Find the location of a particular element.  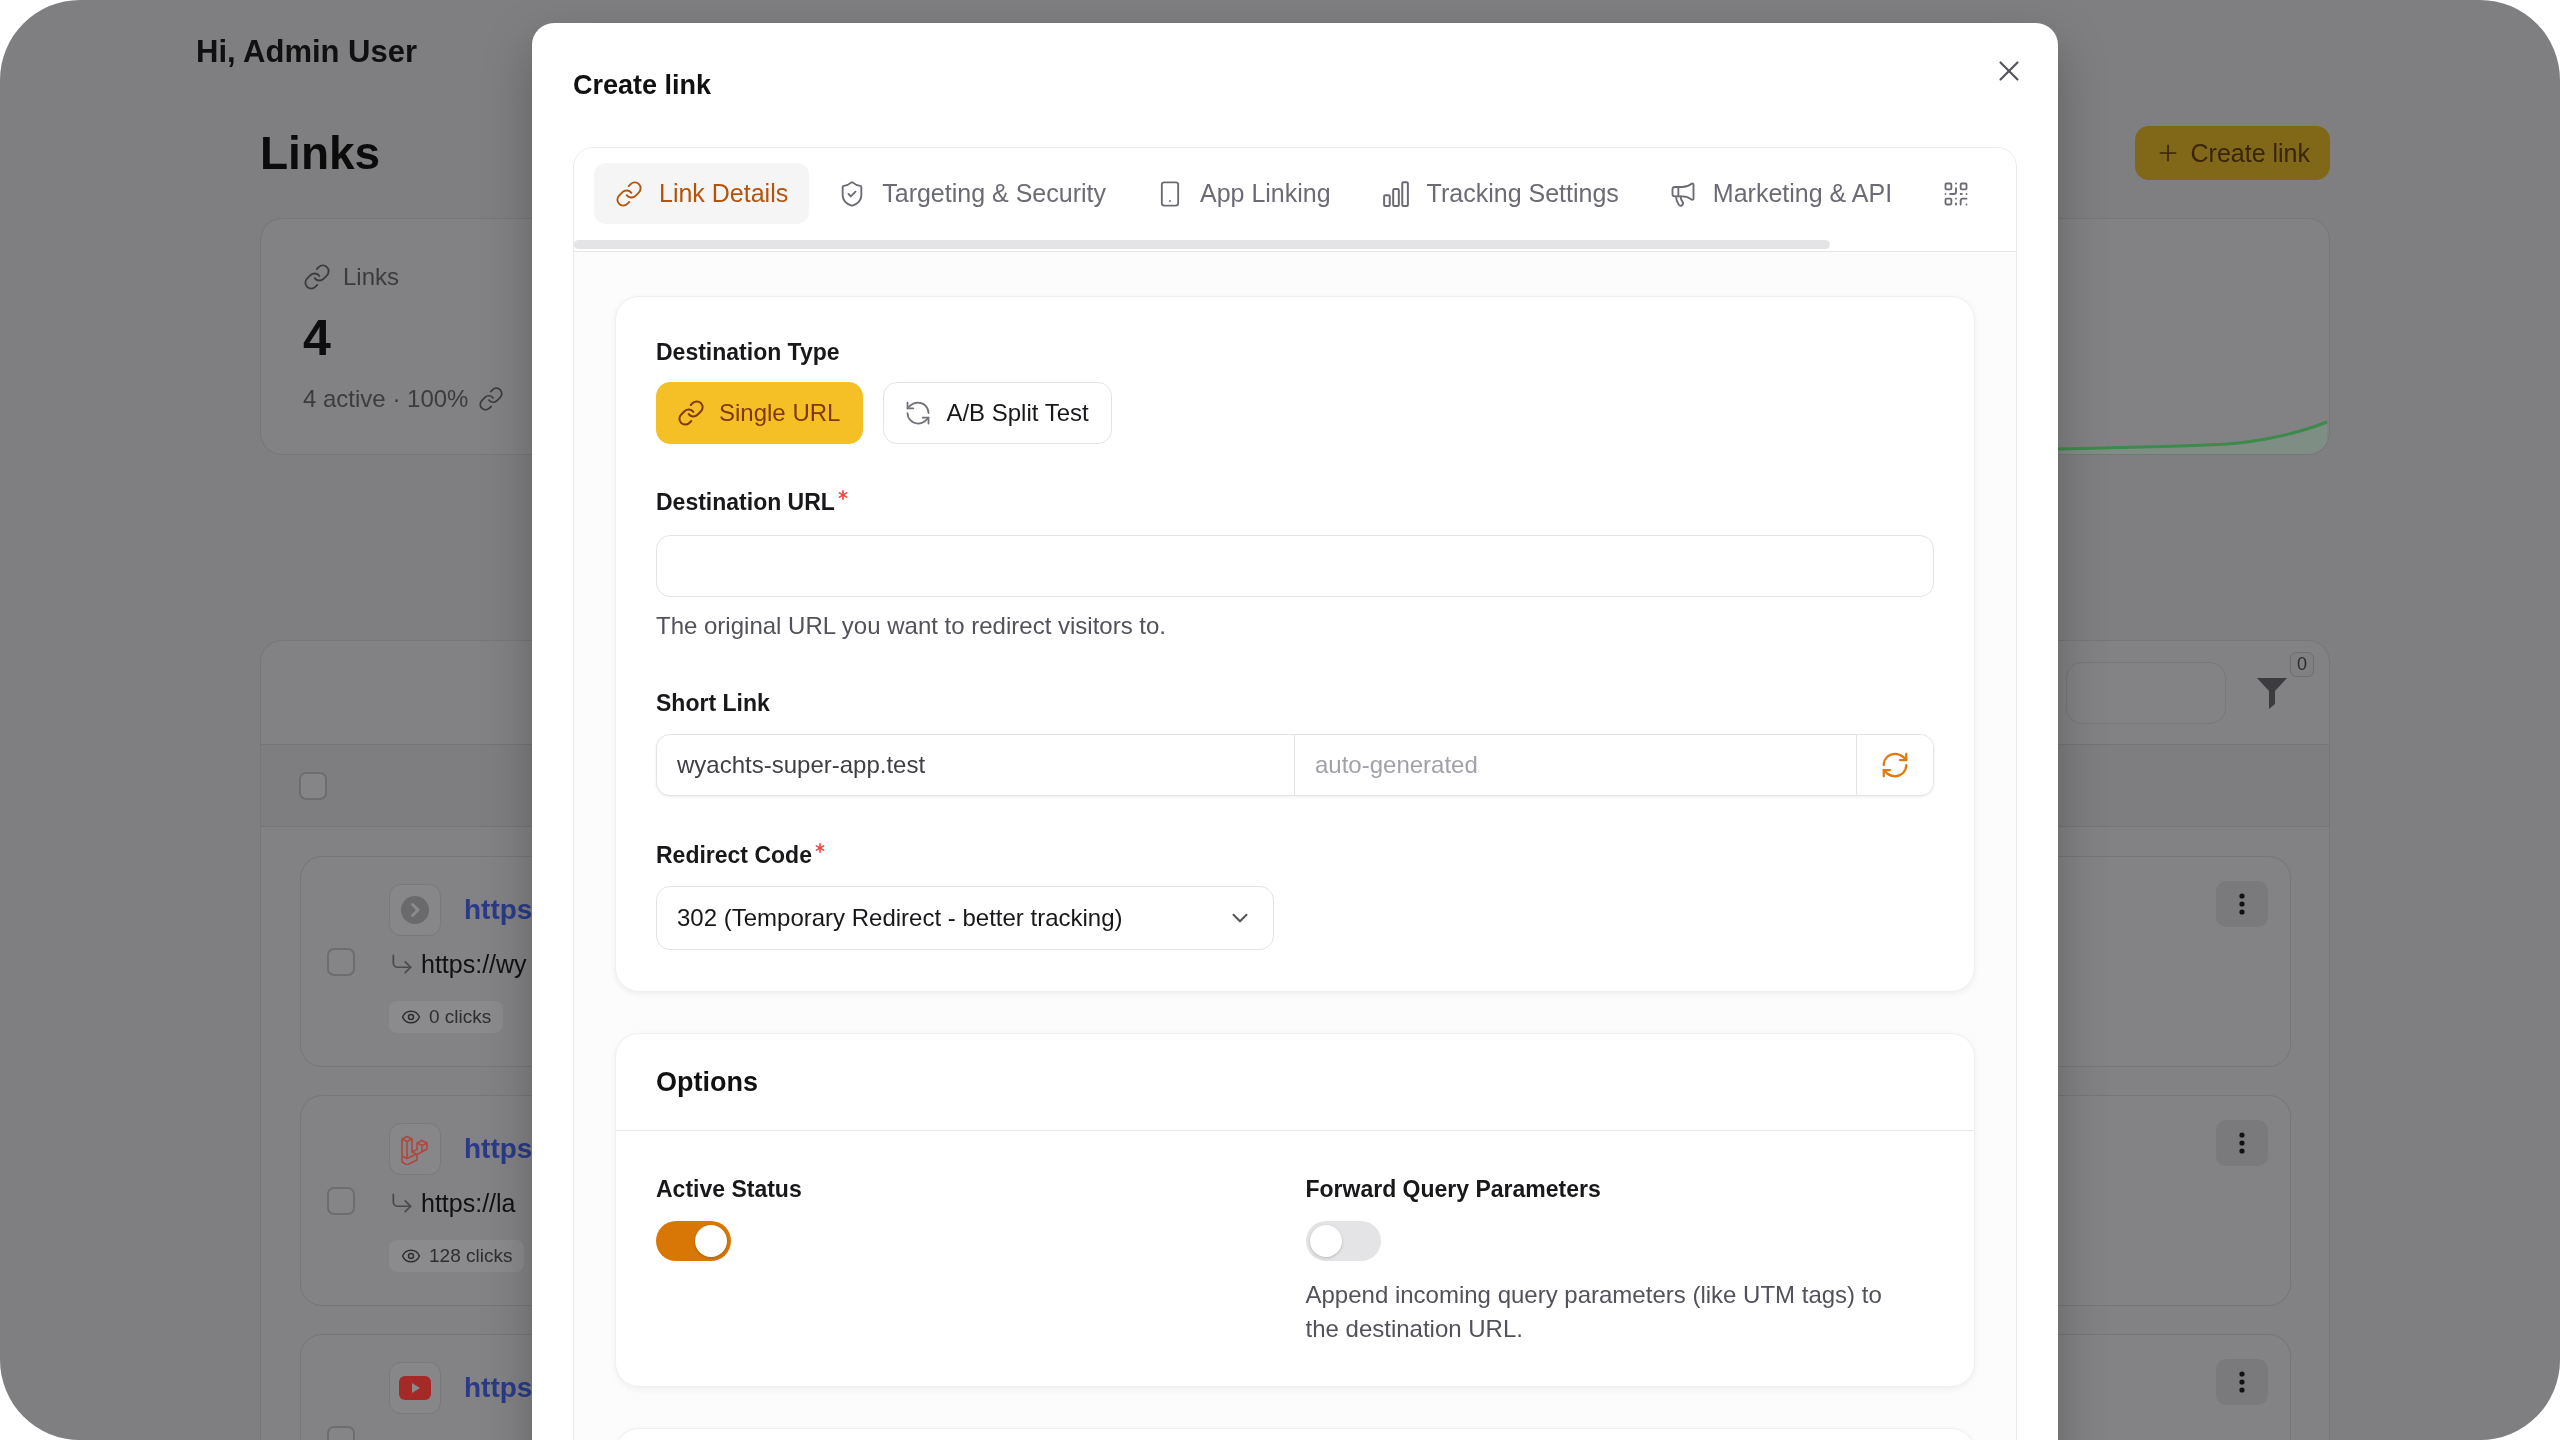

filter-count: 0 is located at coordinates (2302, 664).